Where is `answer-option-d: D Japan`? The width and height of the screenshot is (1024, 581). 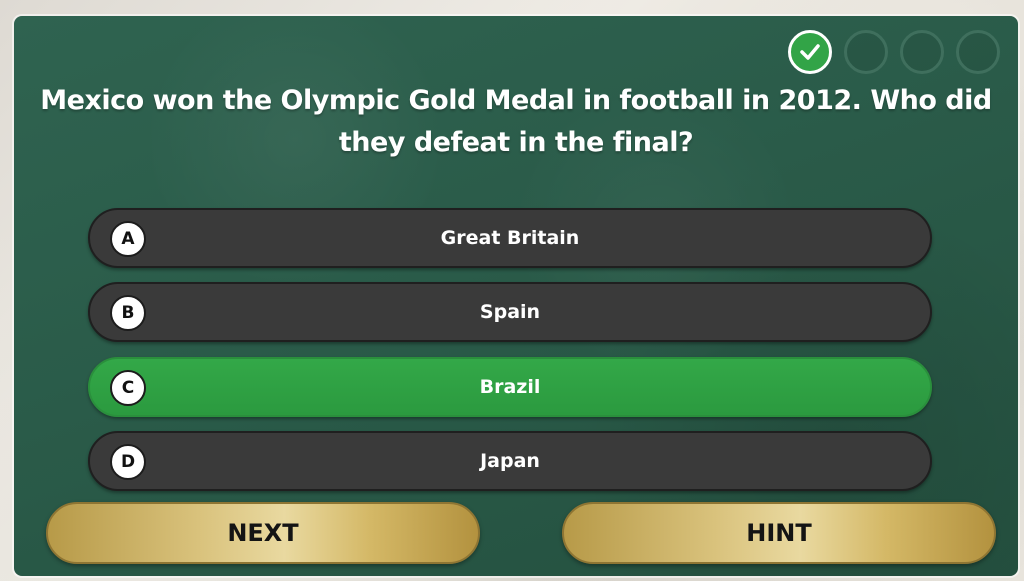 answer-option-d: D Japan is located at coordinates (510, 461).